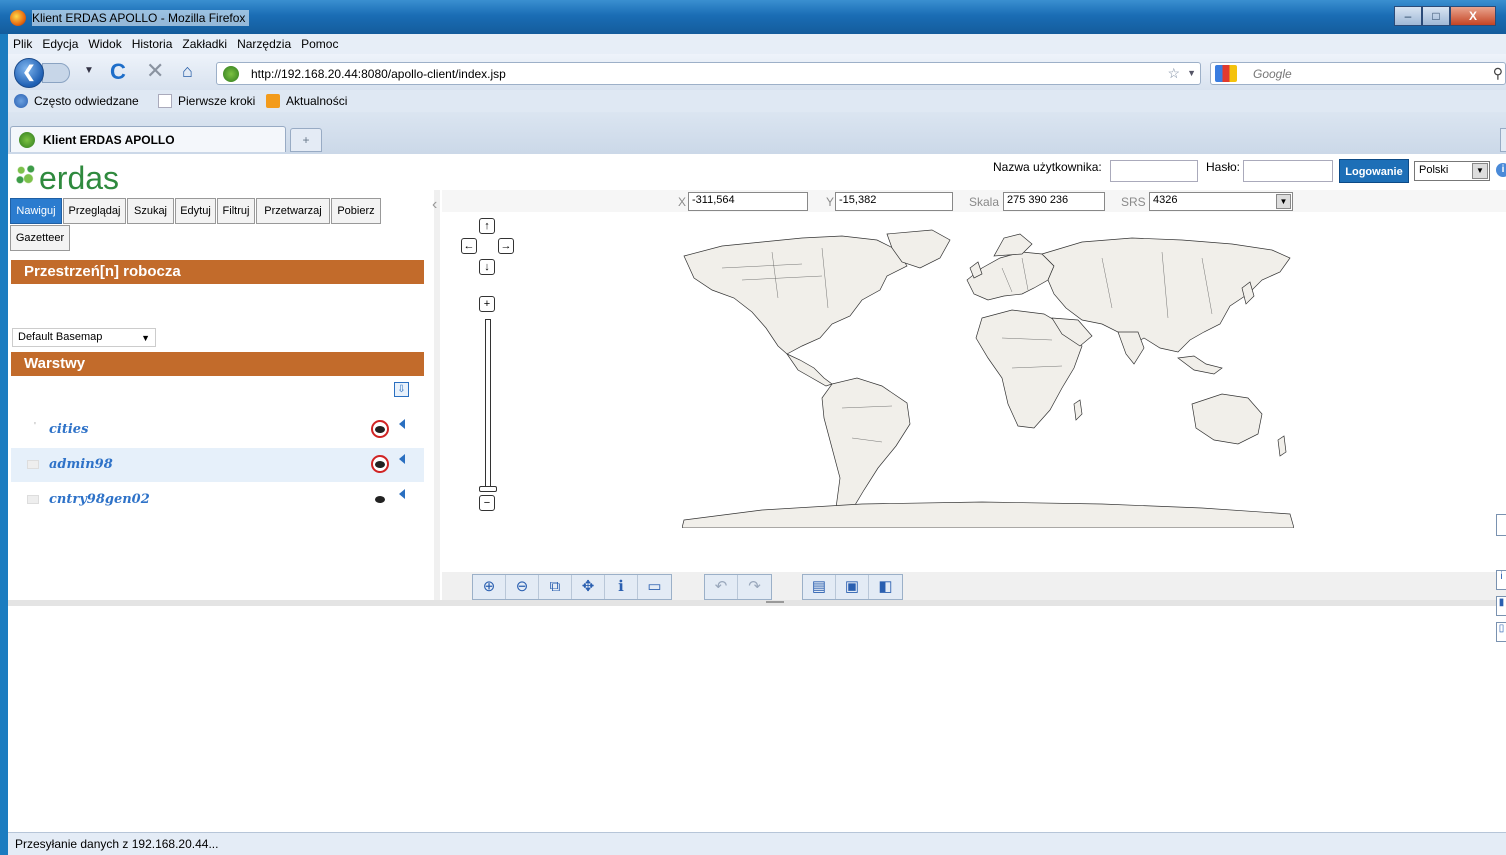 The height and width of the screenshot is (855, 1506). I want to click on menu-bookmarks: Zakładki, so click(204, 42).